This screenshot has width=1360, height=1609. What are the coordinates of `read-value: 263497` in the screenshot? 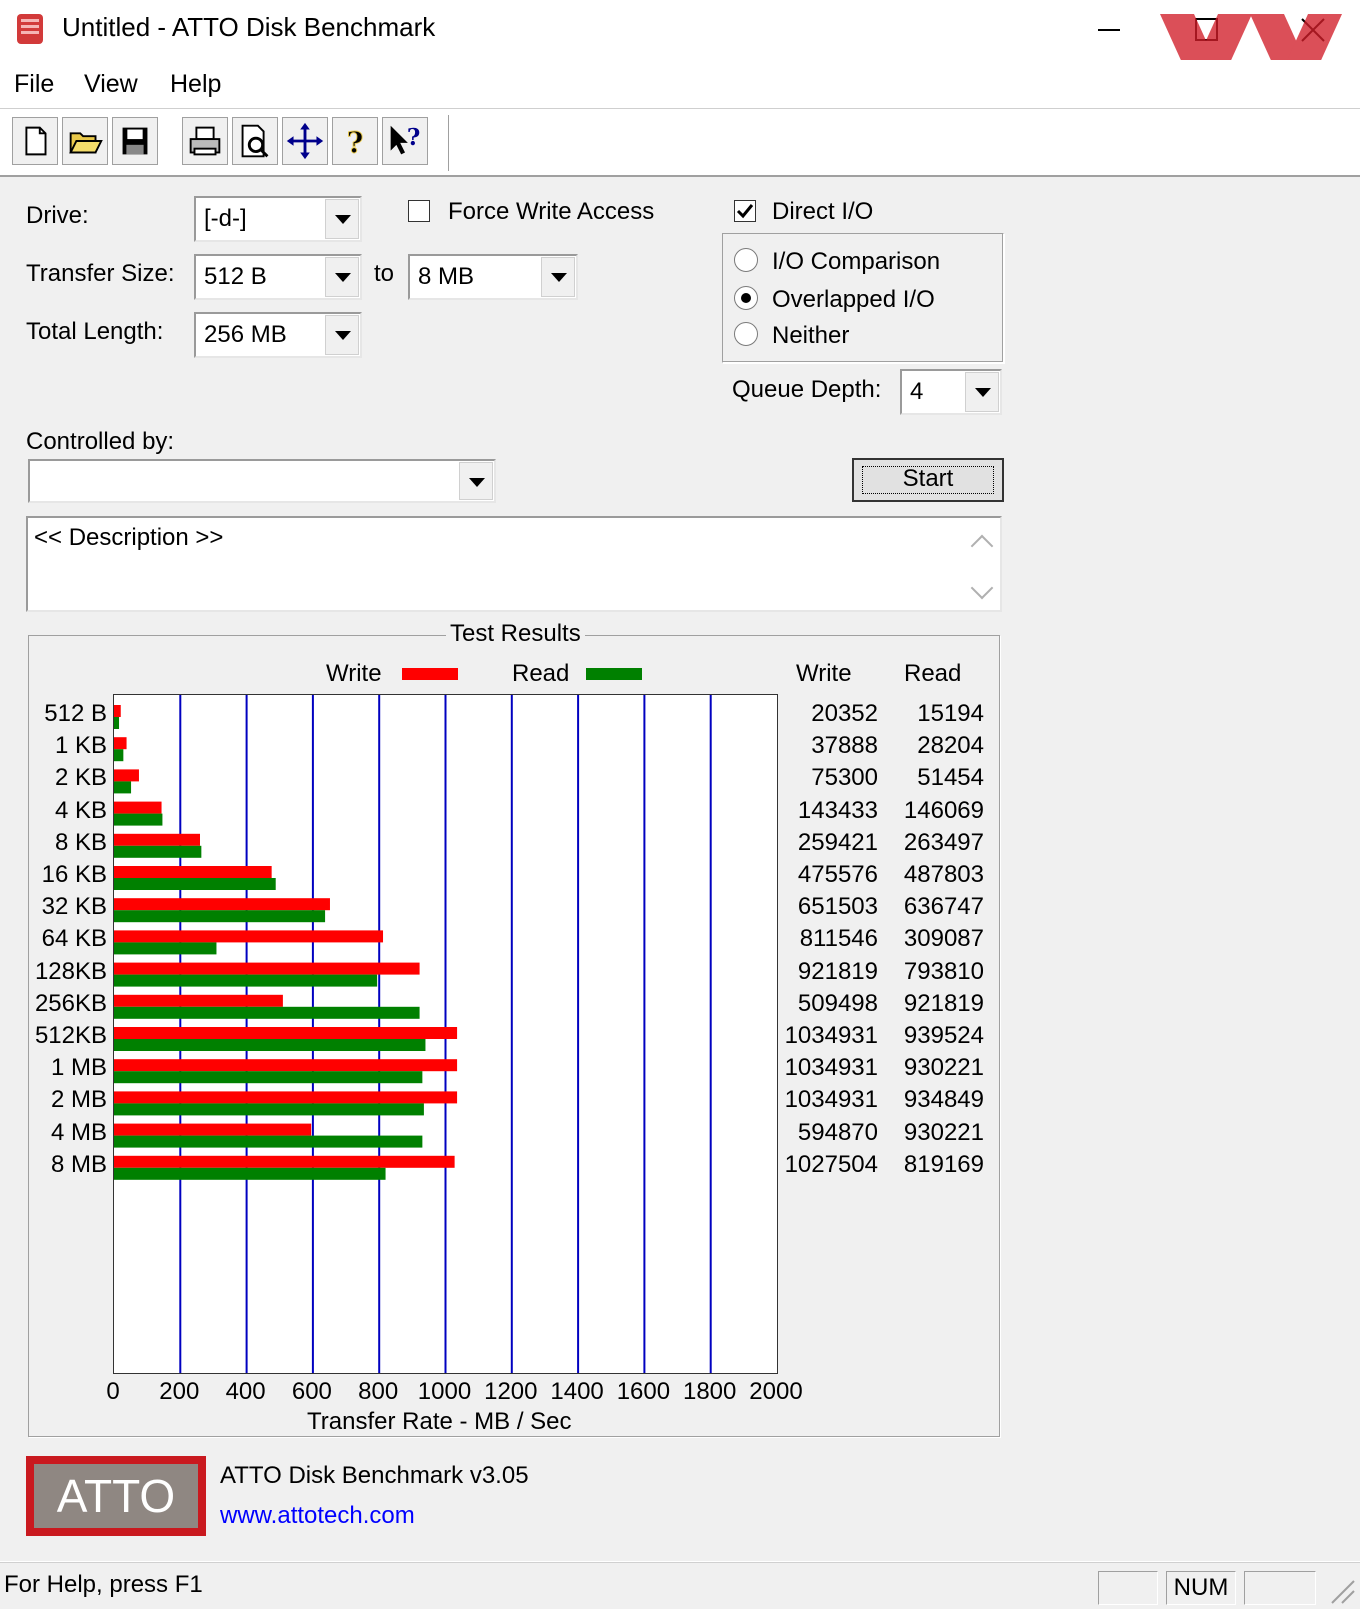 It's located at (943, 842).